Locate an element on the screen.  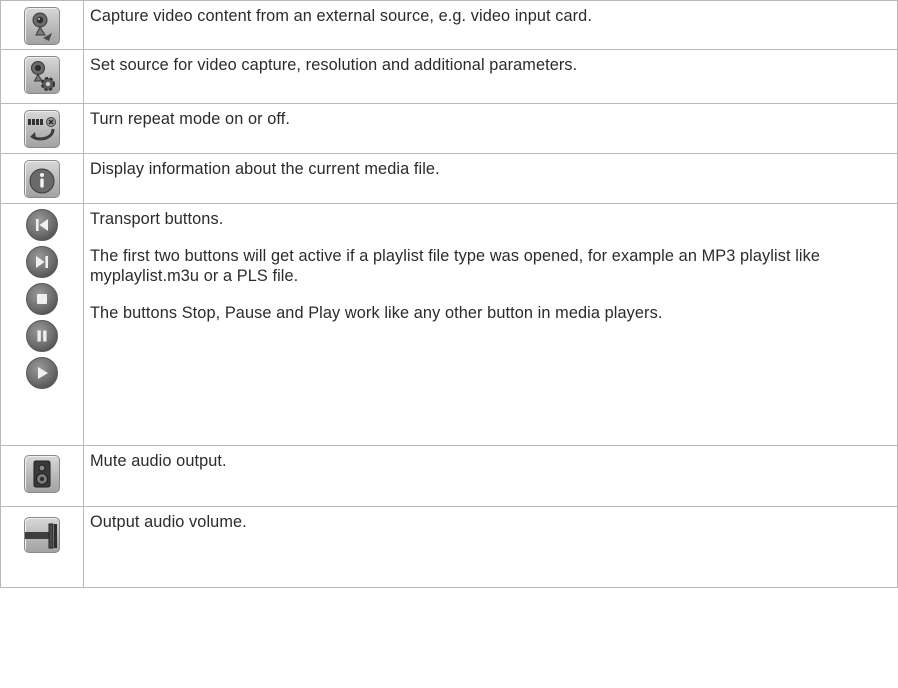
volume-slider-icon is located at coordinates (42, 535).